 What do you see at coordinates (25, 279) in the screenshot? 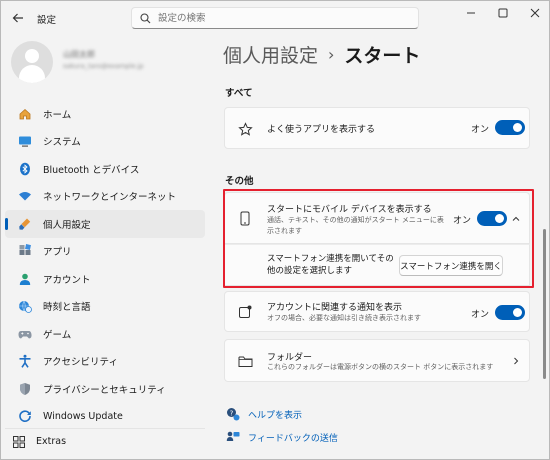
I see `account-icon` at bounding box center [25, 279].